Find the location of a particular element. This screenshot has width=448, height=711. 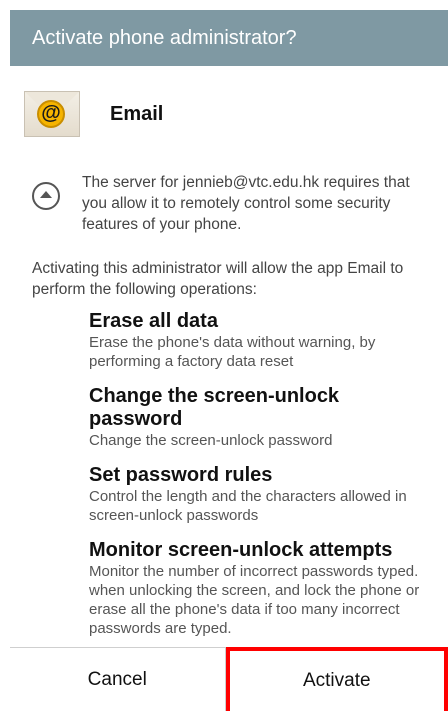

activate-button: Activate is located at coordinates (336, 679).